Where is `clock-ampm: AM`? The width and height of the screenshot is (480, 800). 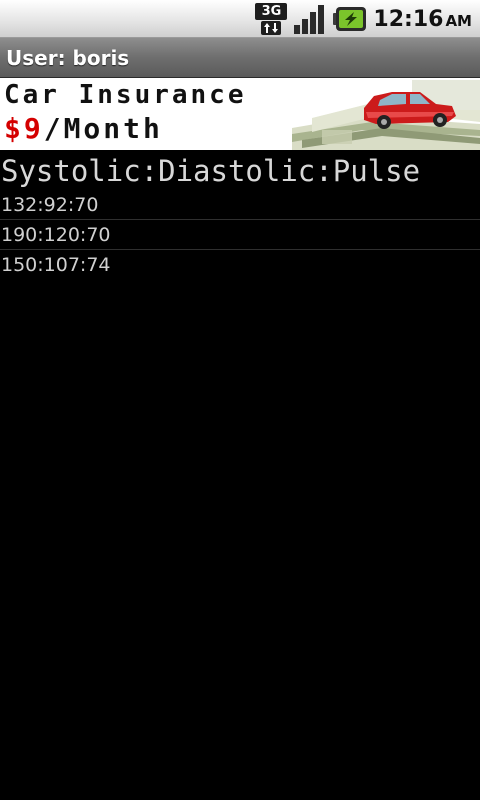 clock-ampm: AM is located at coordinates (458, 20).